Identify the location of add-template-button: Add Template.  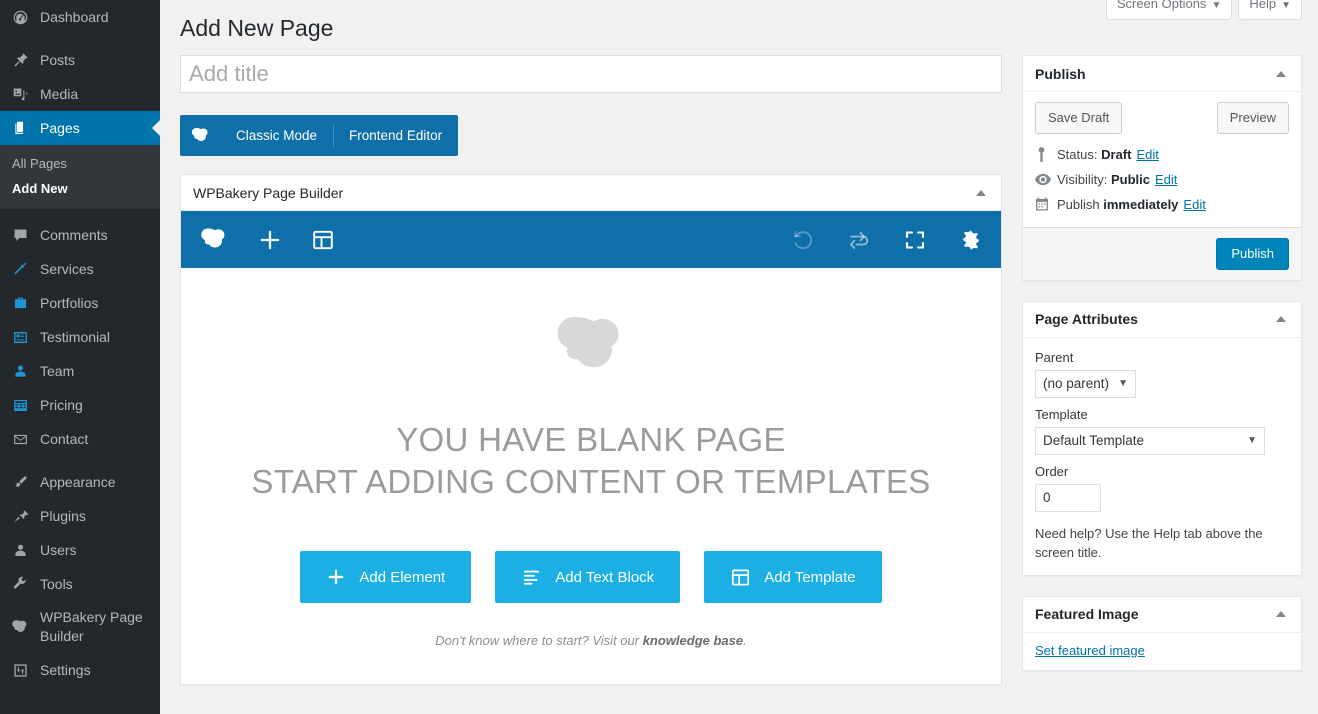
(793, 577).